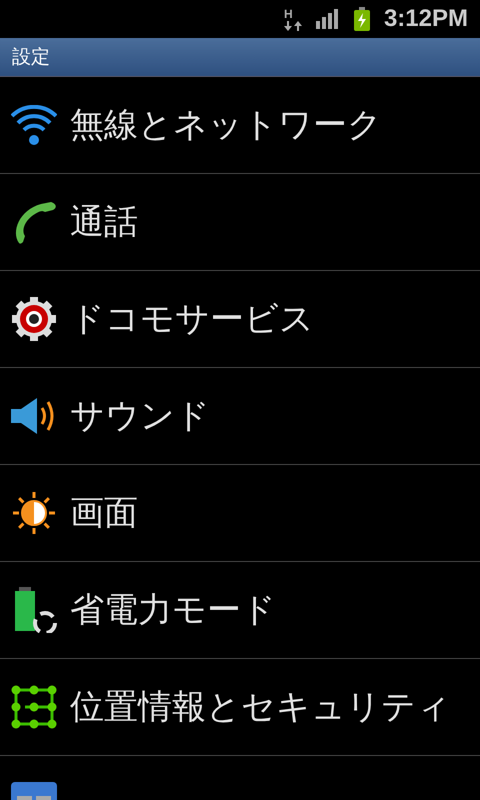 The height and width of the screenshot is (800, 480). I want to click on gear-icon, so click(34, 319).